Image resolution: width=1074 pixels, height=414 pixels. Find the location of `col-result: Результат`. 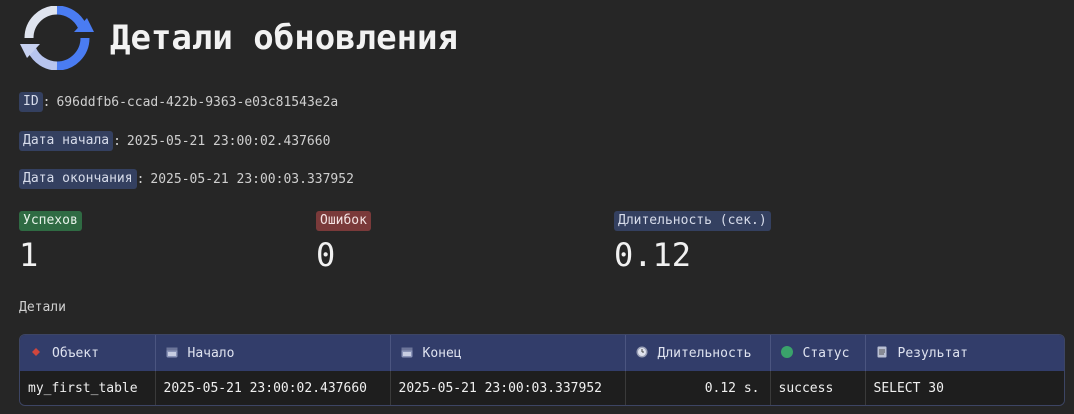

col-result: Результат is located at coordinates (964, 353).